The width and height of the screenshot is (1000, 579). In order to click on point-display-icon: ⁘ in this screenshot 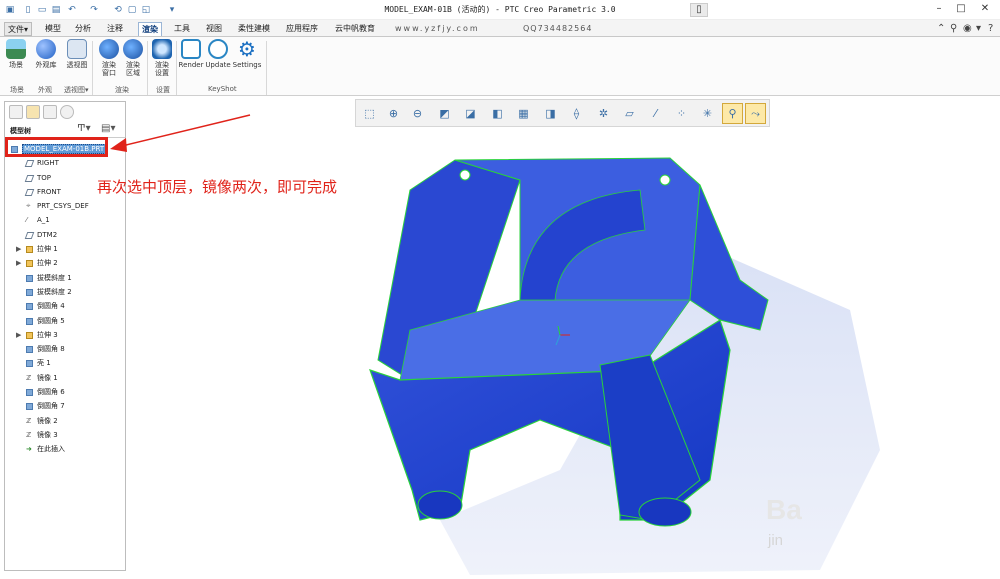, I will do `click(681, 113)`.